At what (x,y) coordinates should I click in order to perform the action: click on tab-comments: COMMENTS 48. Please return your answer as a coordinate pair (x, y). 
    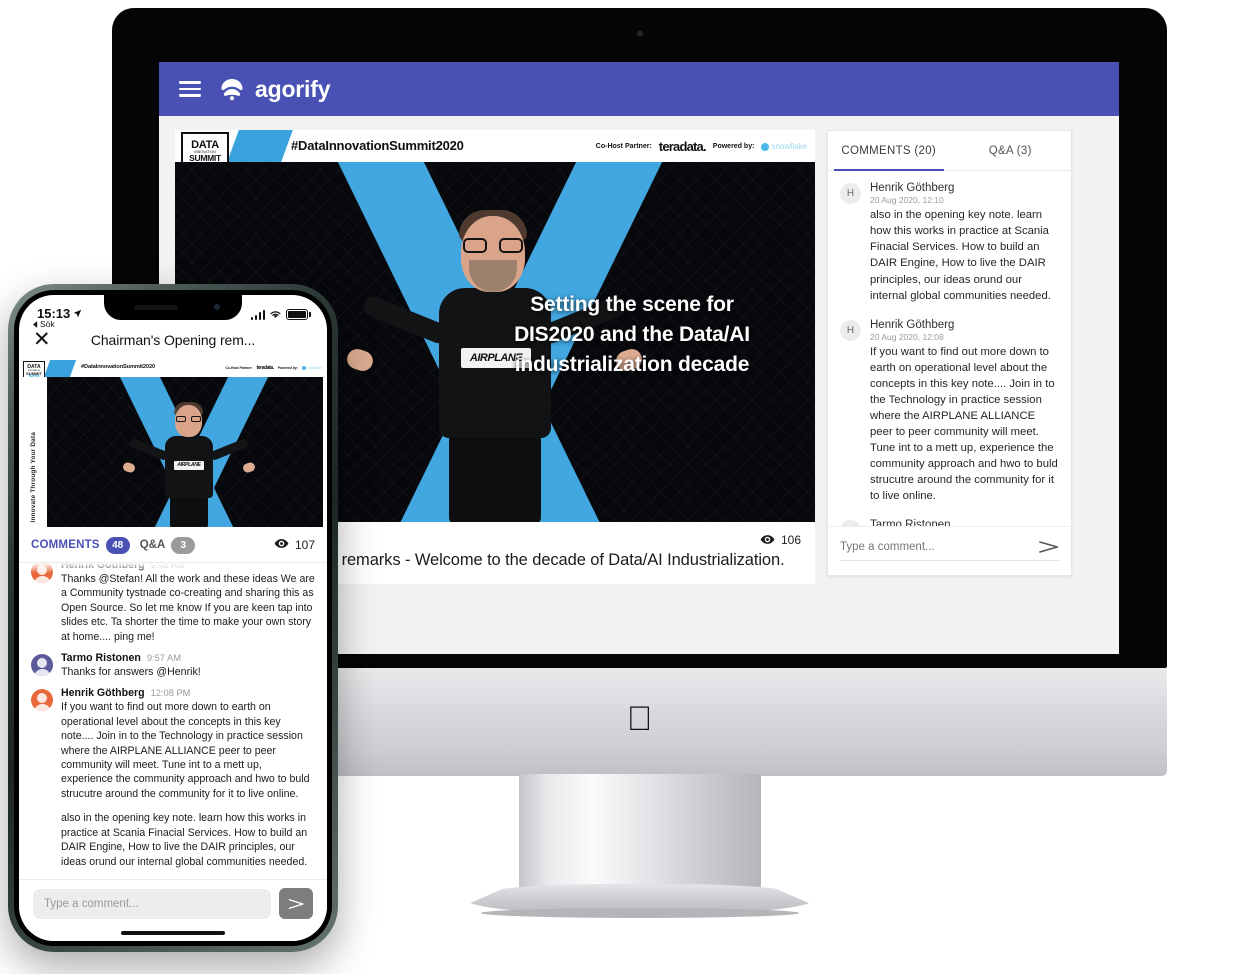
    Looking at the image, I should click on (80, 545).